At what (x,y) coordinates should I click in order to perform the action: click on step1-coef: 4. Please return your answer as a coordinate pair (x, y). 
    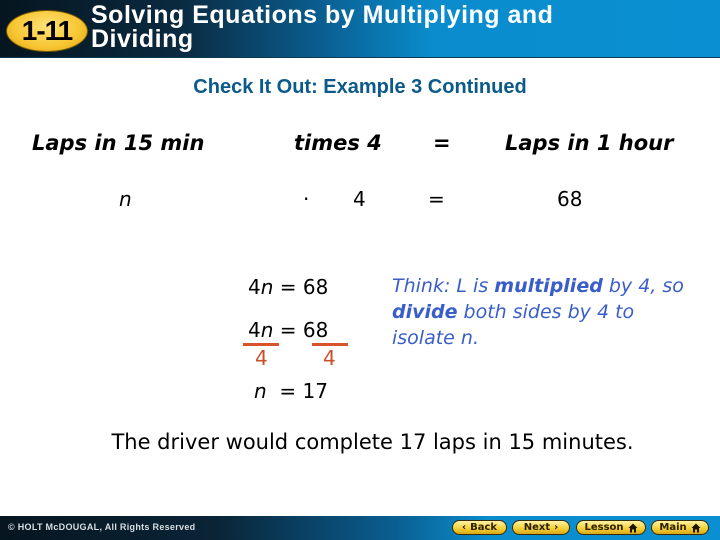
    Looking at the image, I should click on (254, 287).